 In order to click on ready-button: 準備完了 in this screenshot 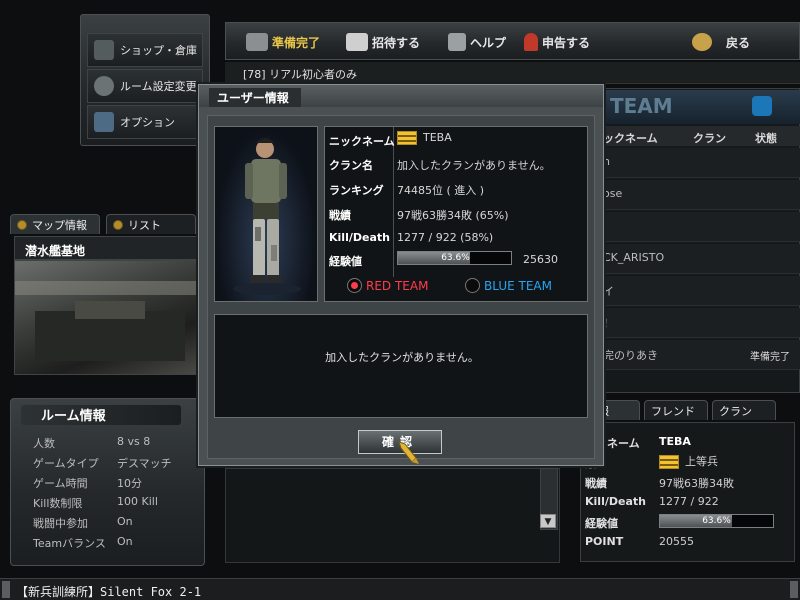, I will do `click(283, 42)`.